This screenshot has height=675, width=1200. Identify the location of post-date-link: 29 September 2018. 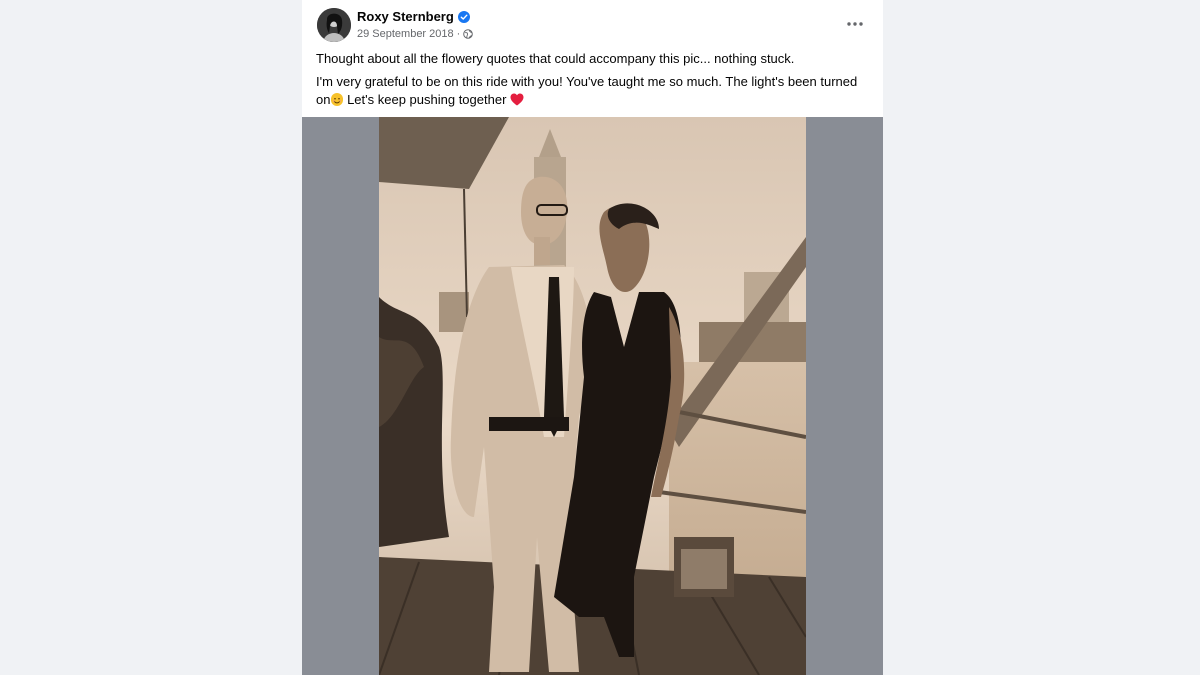
(405, 34).